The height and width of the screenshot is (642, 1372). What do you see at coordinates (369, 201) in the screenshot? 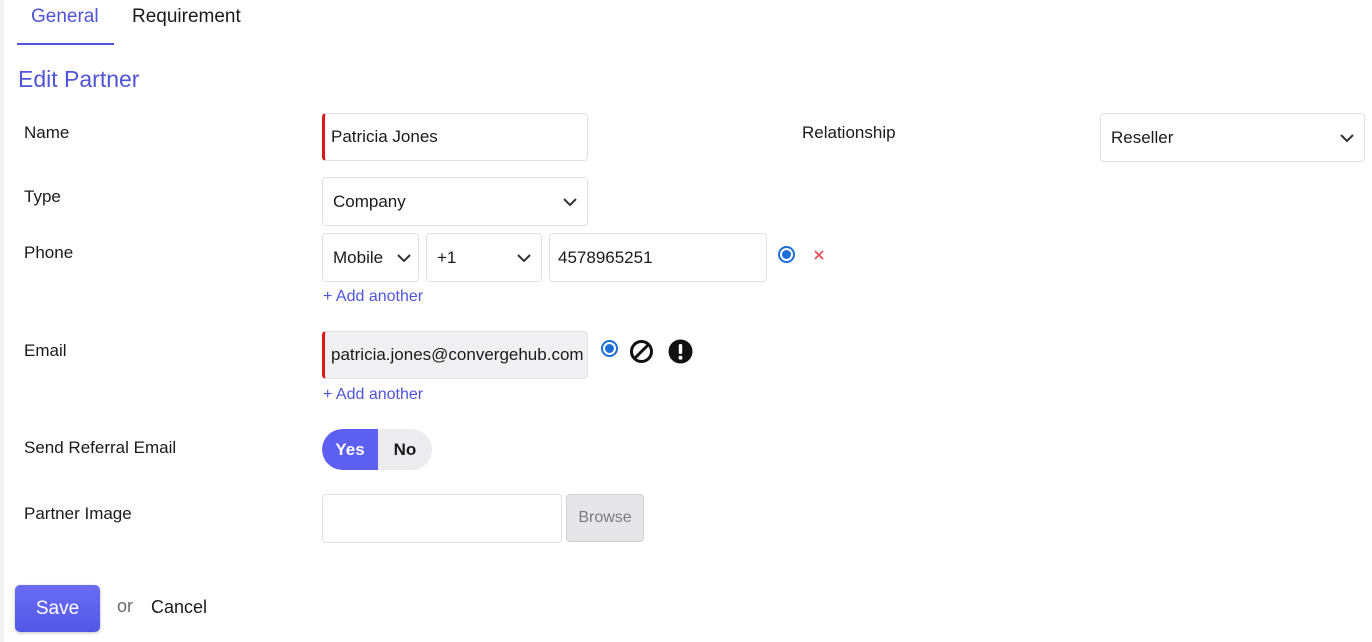
I see `type-value: Company` at bounding box center [369, 201].